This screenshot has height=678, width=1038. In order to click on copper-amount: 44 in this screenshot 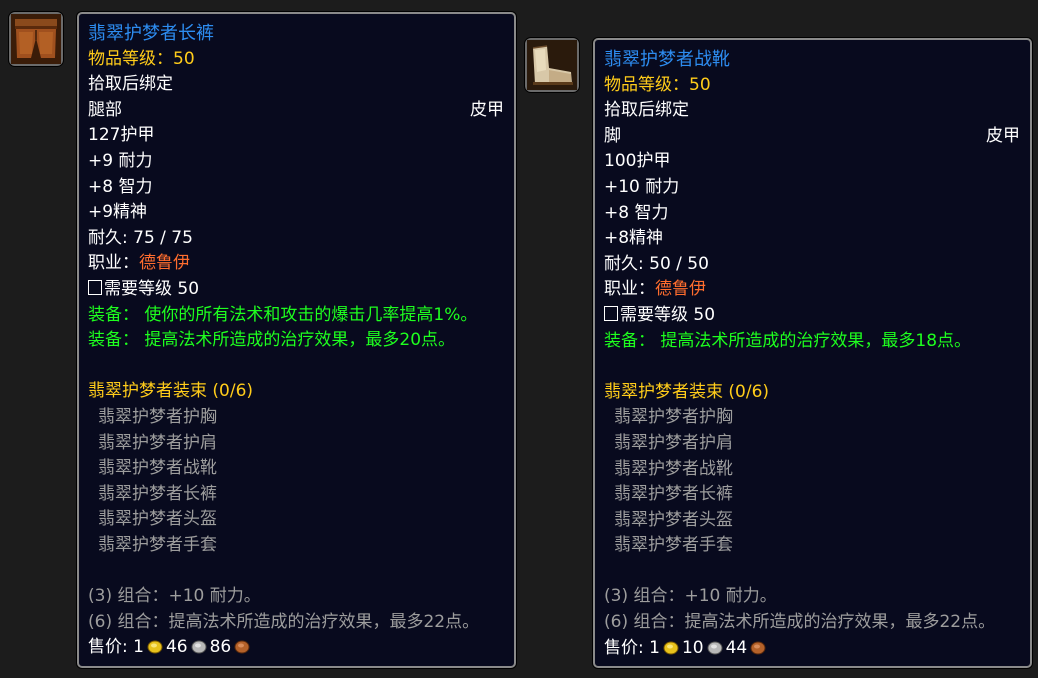, I will do `click(736, 647)`.